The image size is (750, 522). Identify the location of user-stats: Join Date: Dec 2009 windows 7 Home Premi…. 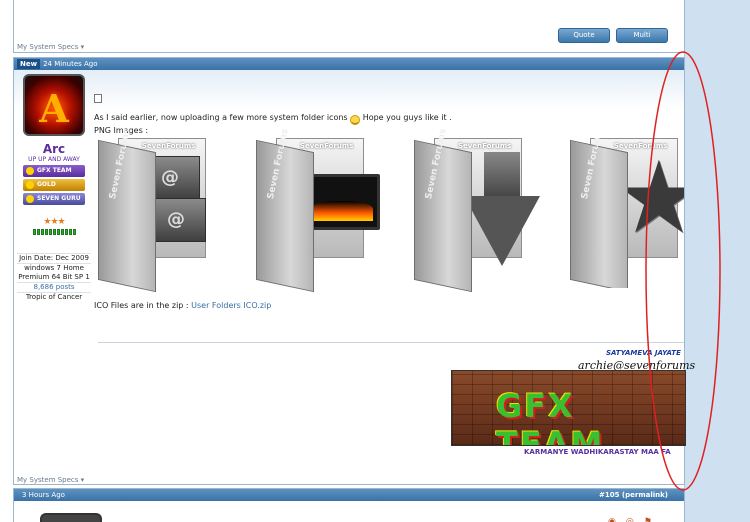
(54, 277).